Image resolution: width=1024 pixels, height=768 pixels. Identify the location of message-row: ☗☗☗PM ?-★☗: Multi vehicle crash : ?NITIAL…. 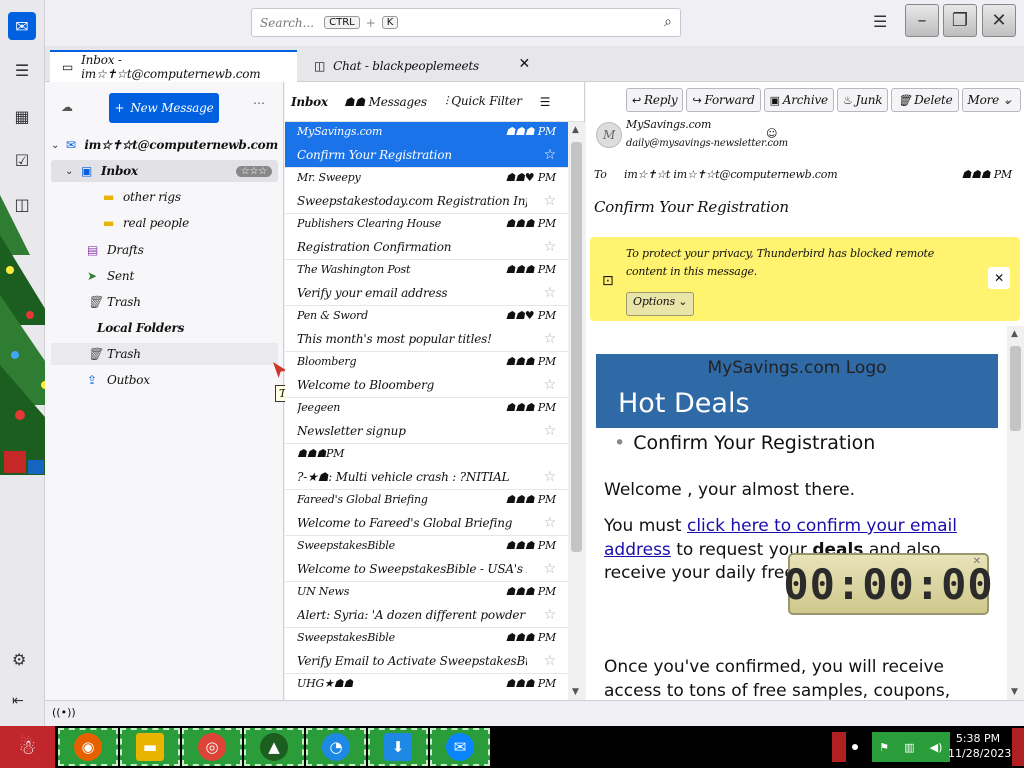
(426, 467).